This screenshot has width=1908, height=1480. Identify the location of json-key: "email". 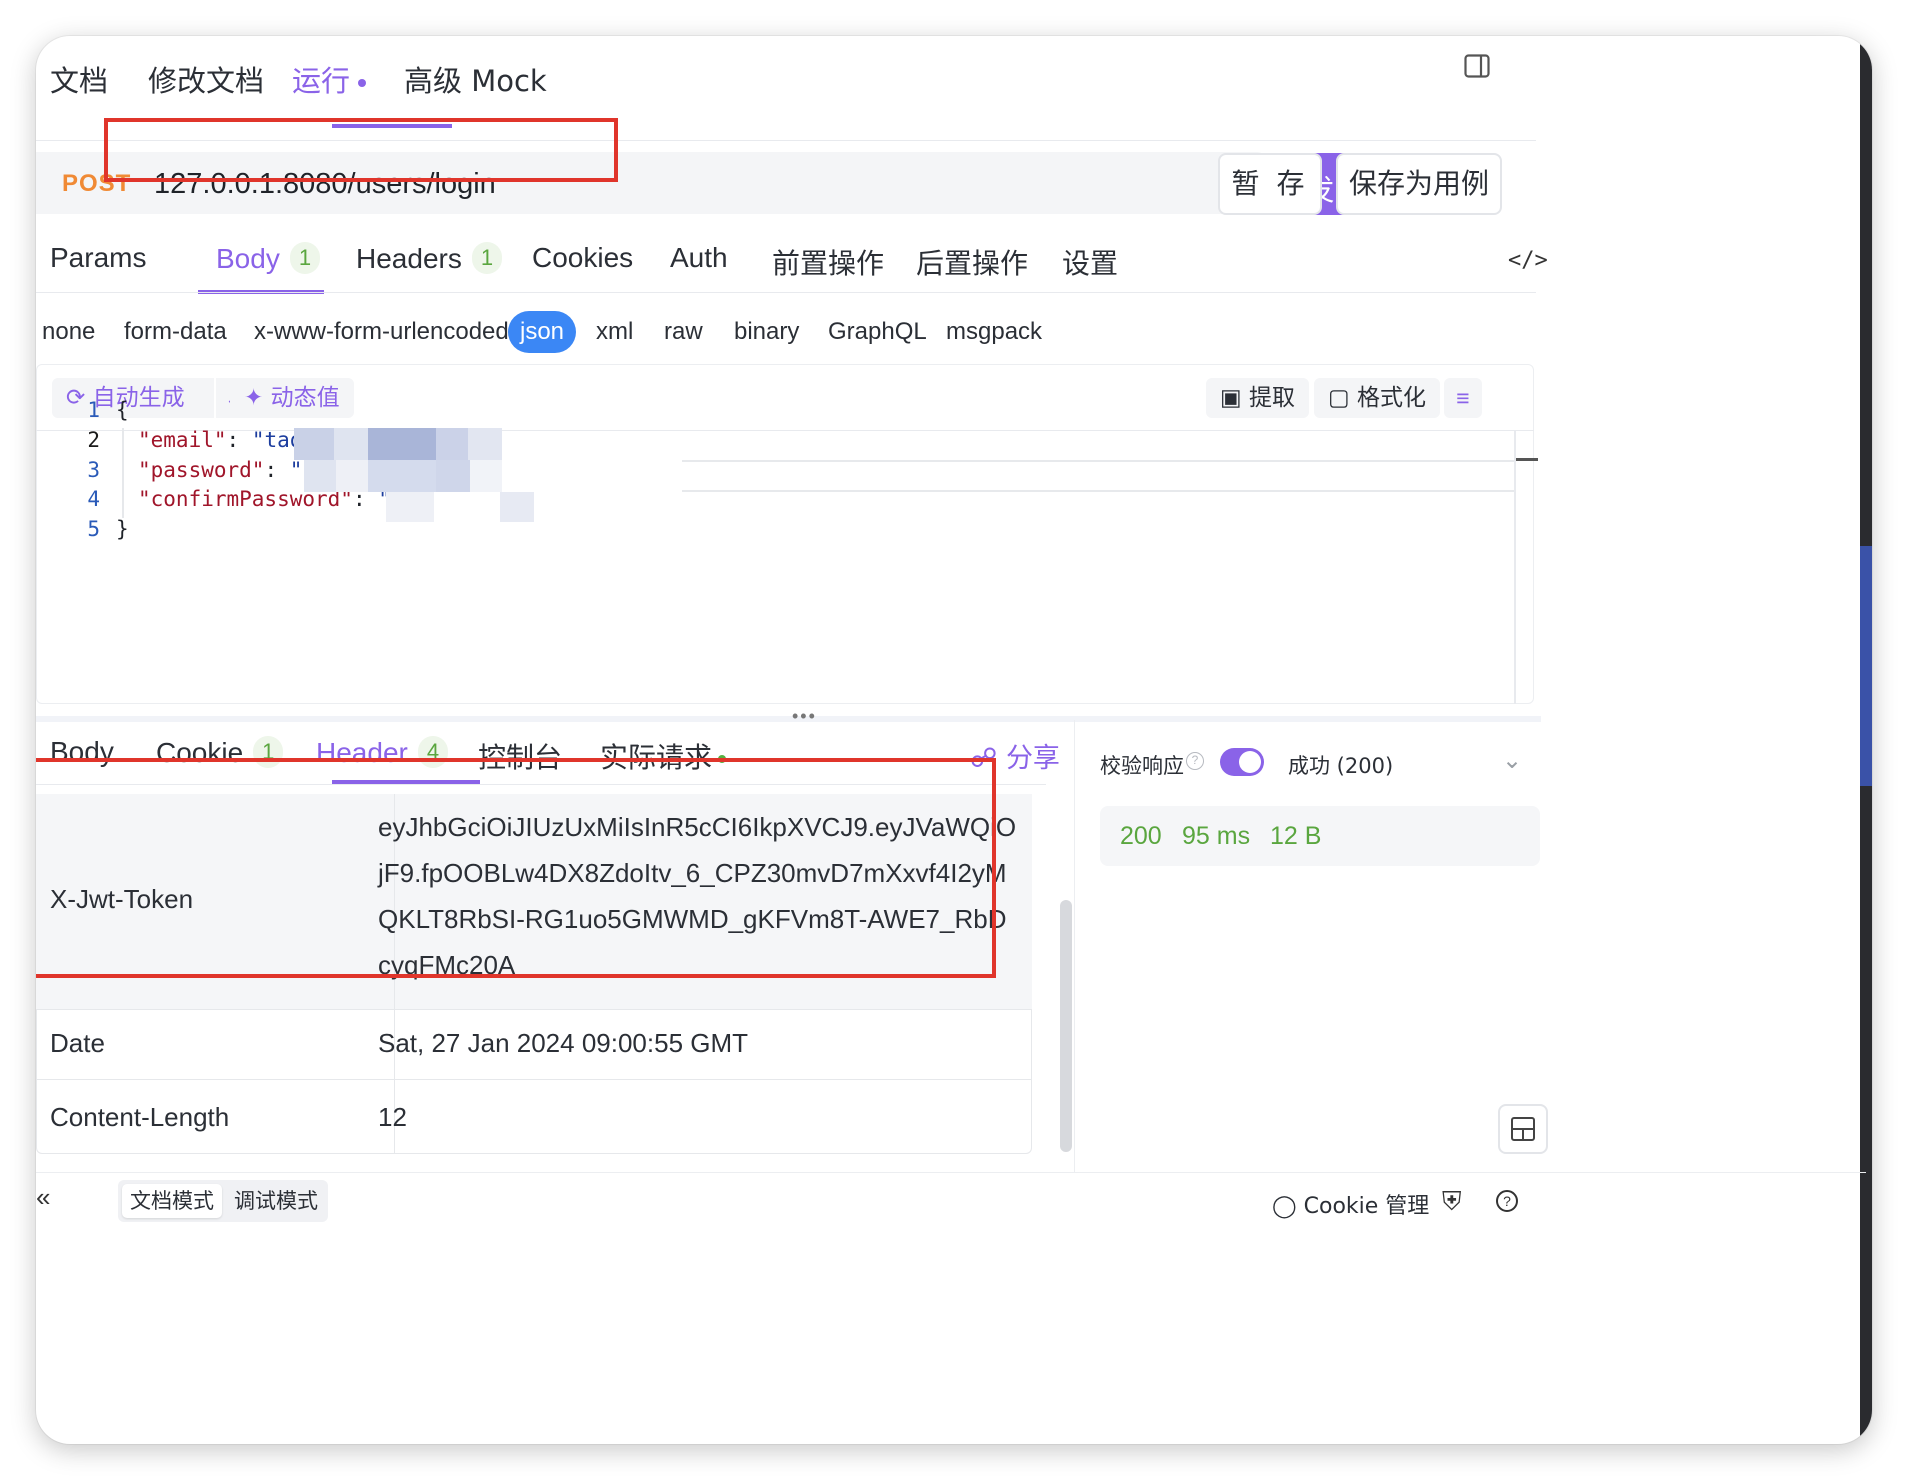
(182, 440).